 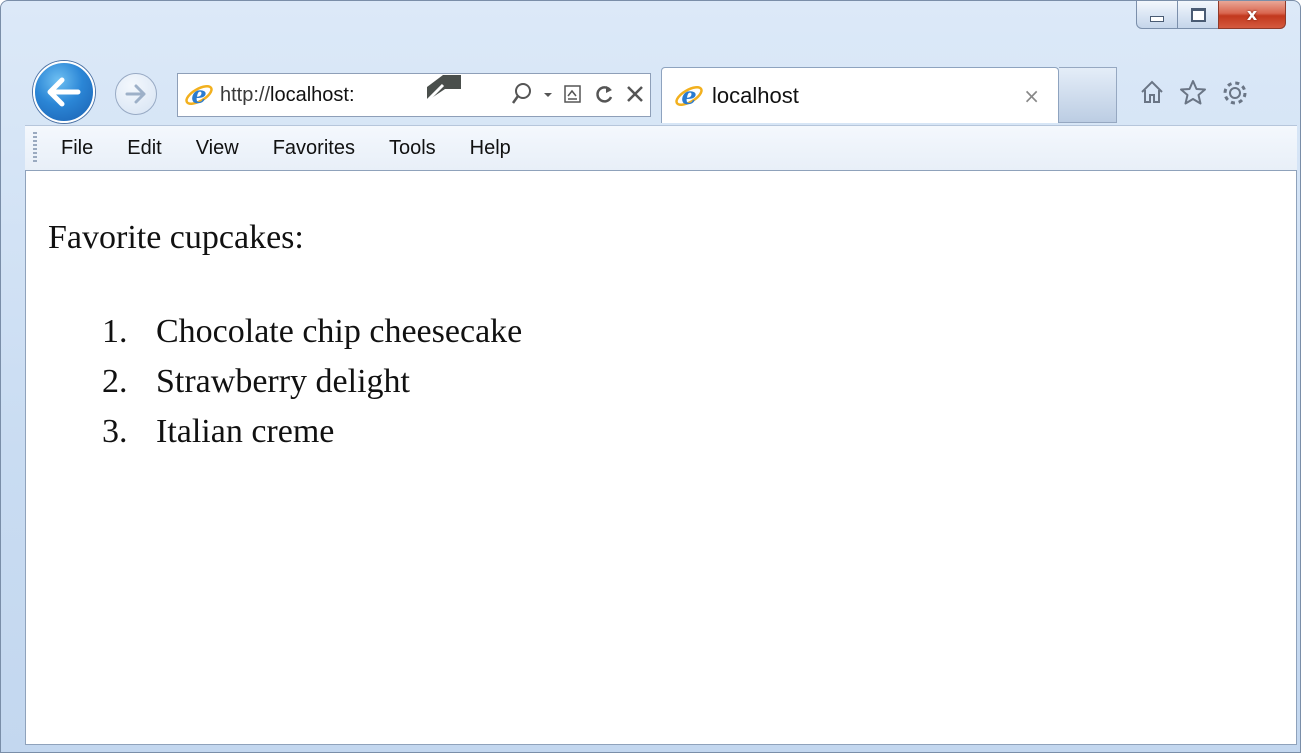 I want to click on favorites-star-icon, so click(x=1193, y=92).